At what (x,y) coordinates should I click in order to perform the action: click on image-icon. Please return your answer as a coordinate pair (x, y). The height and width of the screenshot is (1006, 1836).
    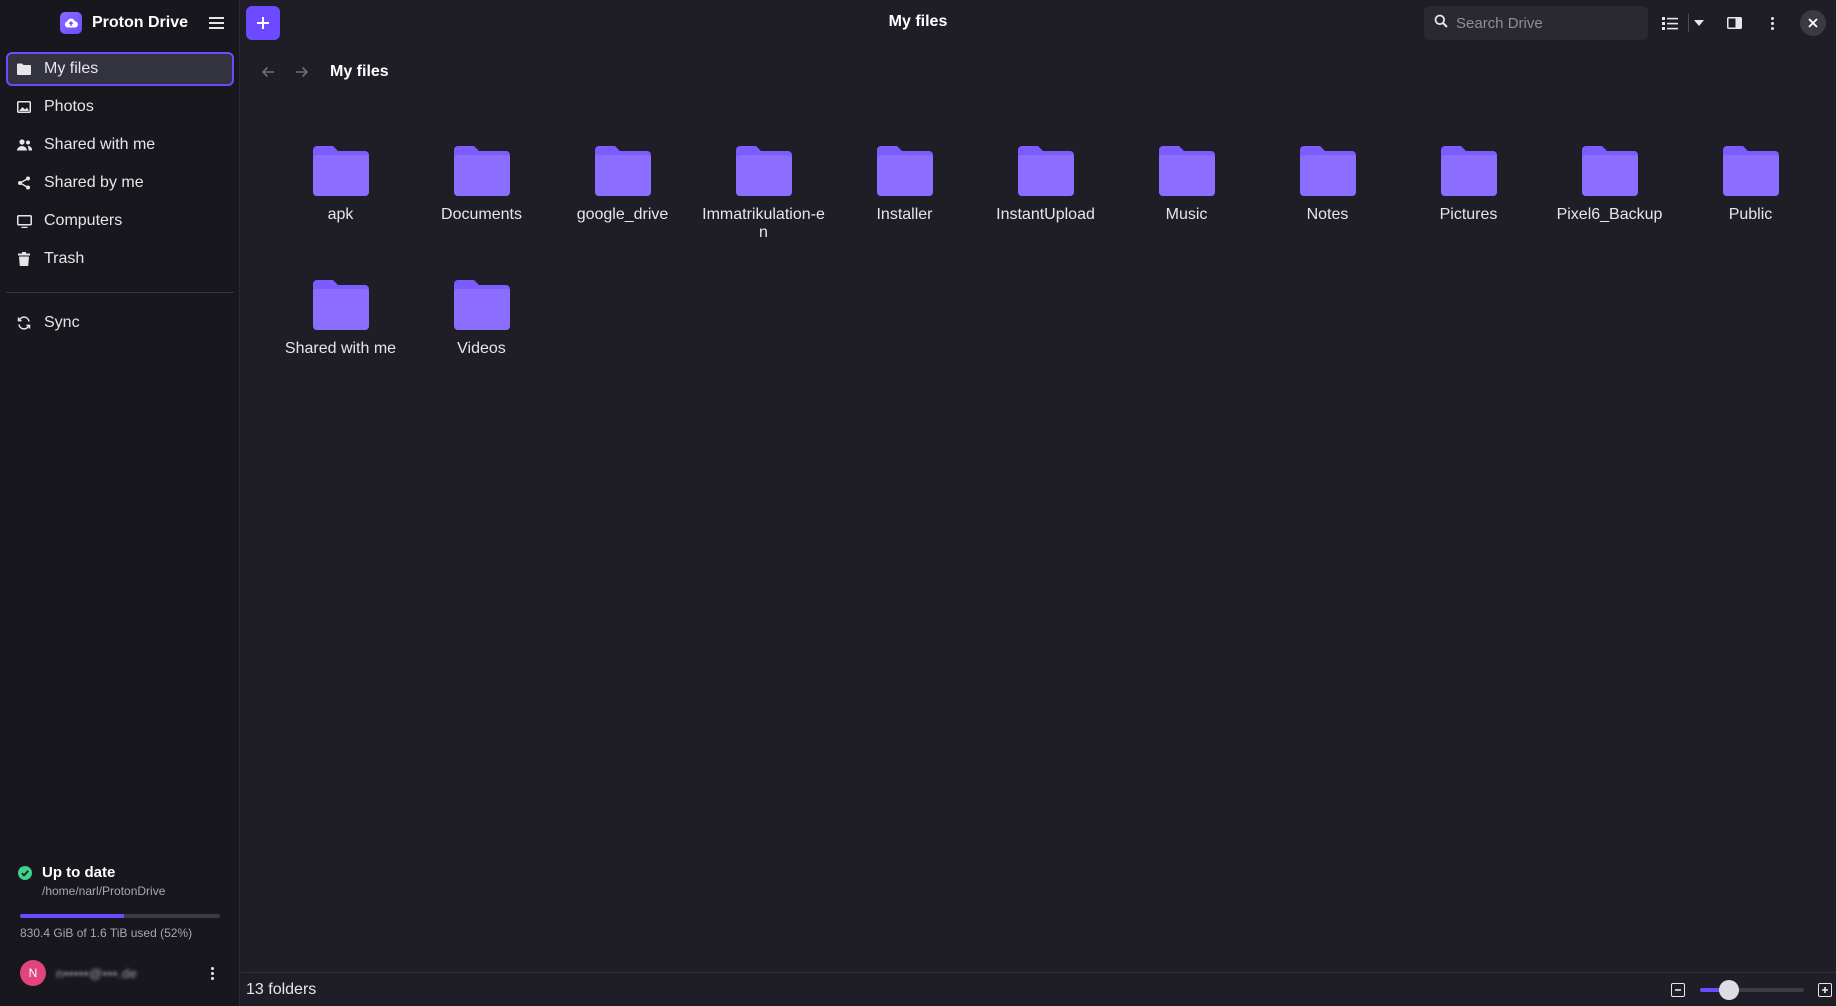
    Looking at the image, I should click on (24, 107).